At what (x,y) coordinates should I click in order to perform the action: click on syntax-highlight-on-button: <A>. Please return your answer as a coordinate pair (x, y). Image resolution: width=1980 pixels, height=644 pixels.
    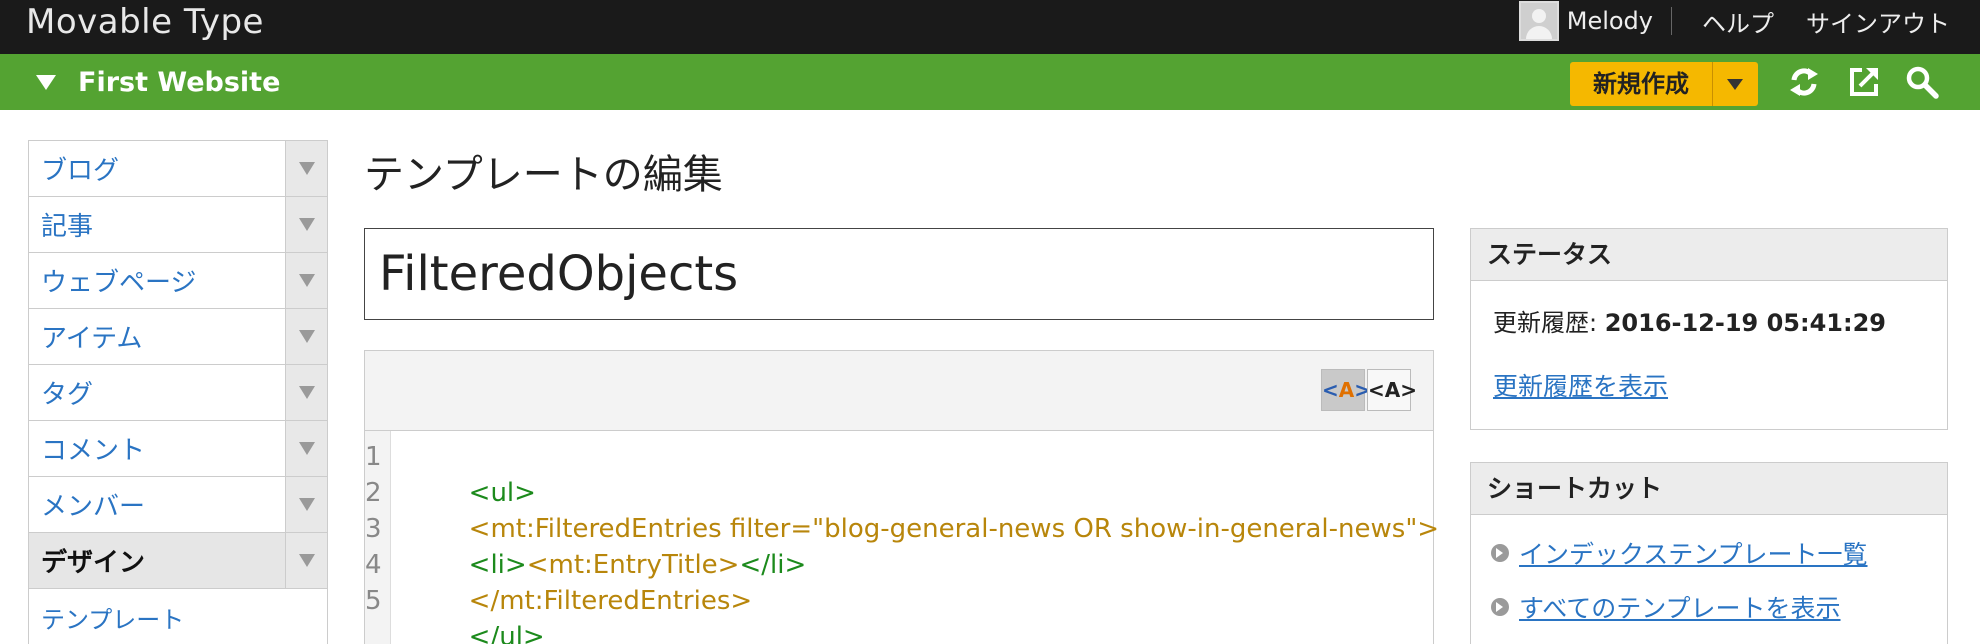
    Looking at the image, I should click on (1346, 390).